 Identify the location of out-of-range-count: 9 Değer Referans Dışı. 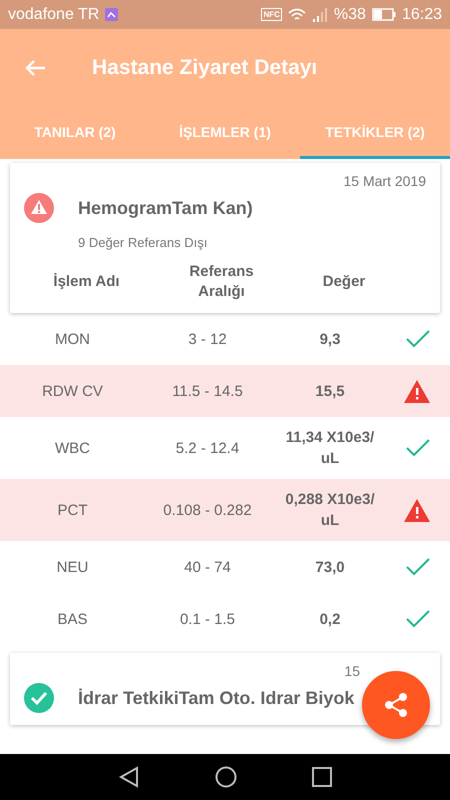
(143, 242).